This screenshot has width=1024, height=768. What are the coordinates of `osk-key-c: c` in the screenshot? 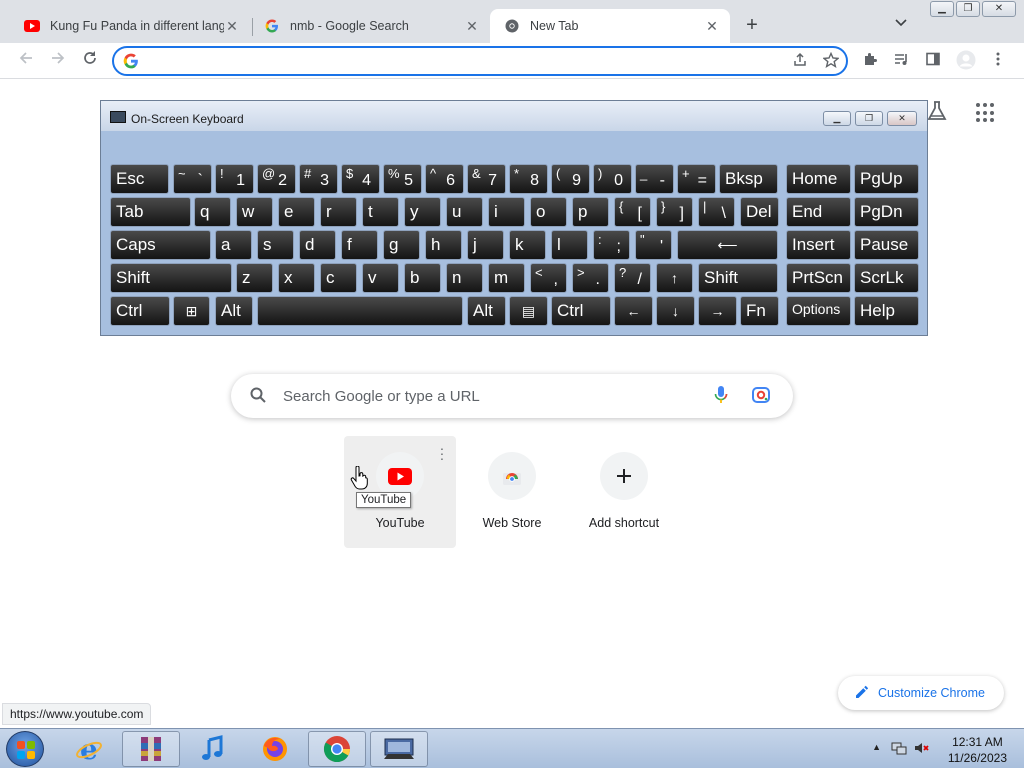 It's located at (338, 278).